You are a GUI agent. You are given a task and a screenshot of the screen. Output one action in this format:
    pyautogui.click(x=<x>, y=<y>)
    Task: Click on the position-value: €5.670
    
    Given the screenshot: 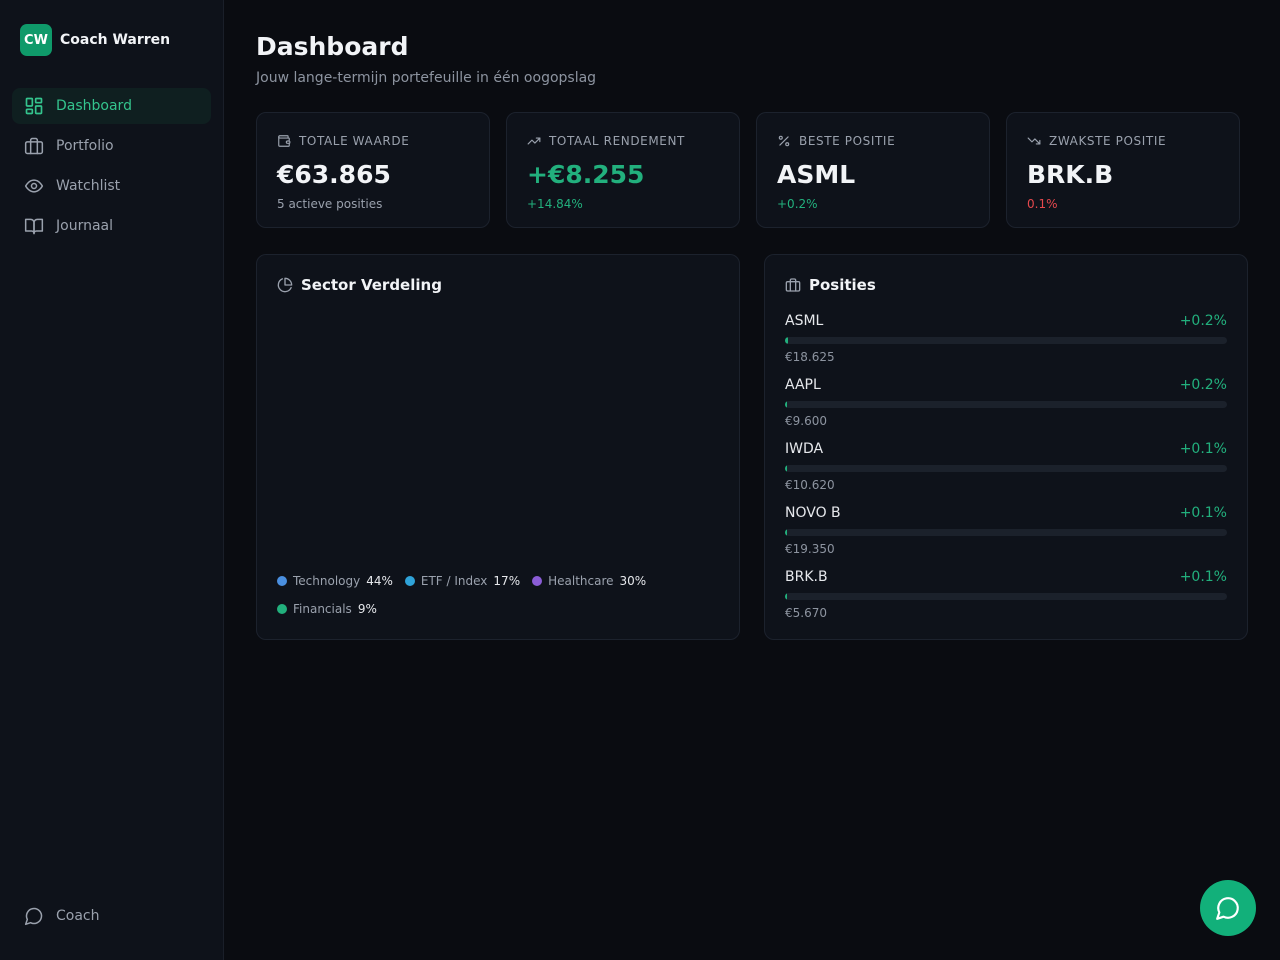 What is the action you would take?
    pyautogui.click(x=806, y=613)
    